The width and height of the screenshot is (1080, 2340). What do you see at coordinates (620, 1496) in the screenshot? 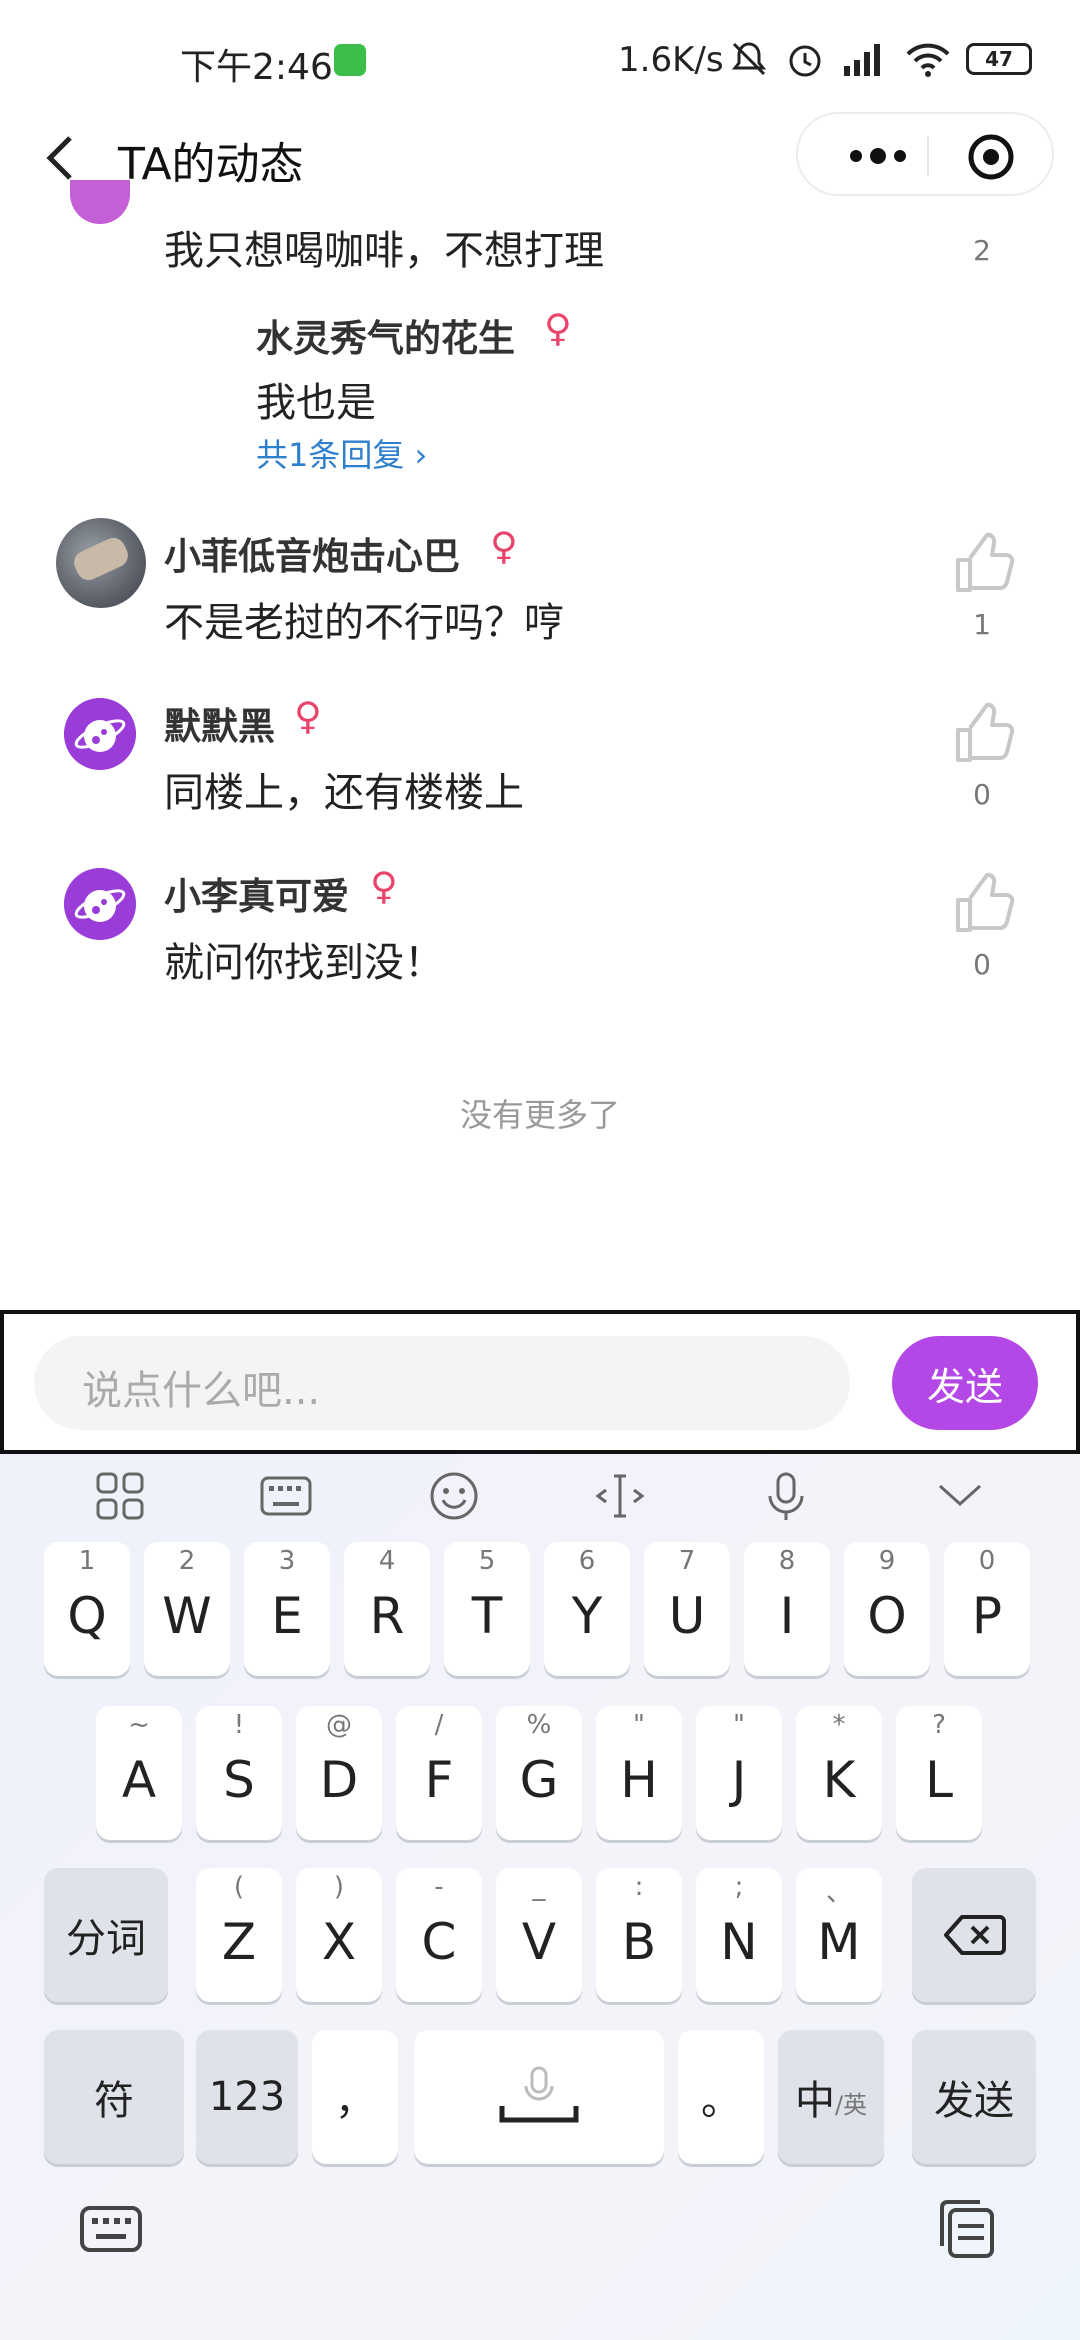
I see `cursor-move-icon` at bounding box center [620, 1496].